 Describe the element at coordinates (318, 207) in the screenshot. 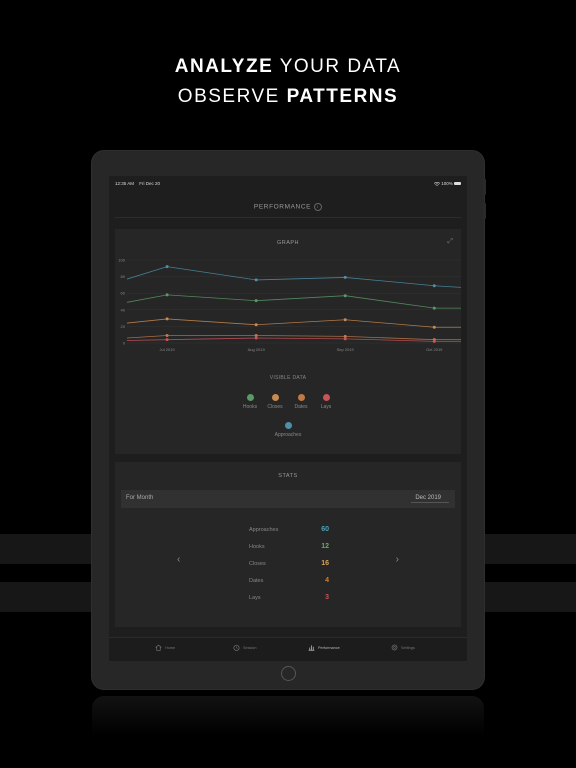

I see `info-icon: i` at that location.